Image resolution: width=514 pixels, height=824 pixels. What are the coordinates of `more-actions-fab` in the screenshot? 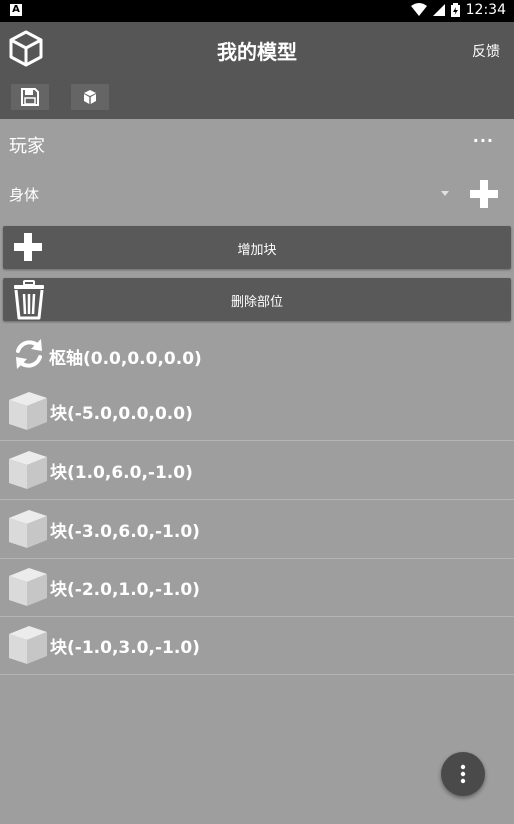 It's located at (463, 774).